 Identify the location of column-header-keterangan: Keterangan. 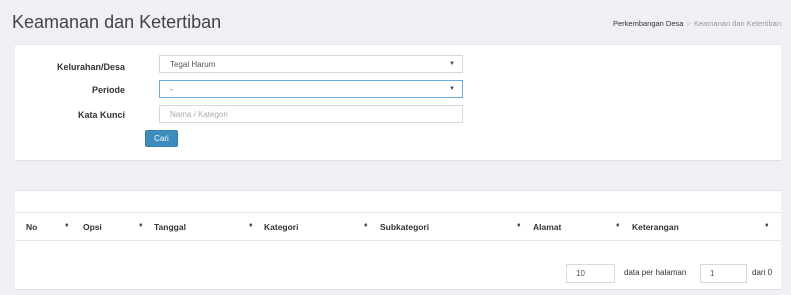
(655, 227).